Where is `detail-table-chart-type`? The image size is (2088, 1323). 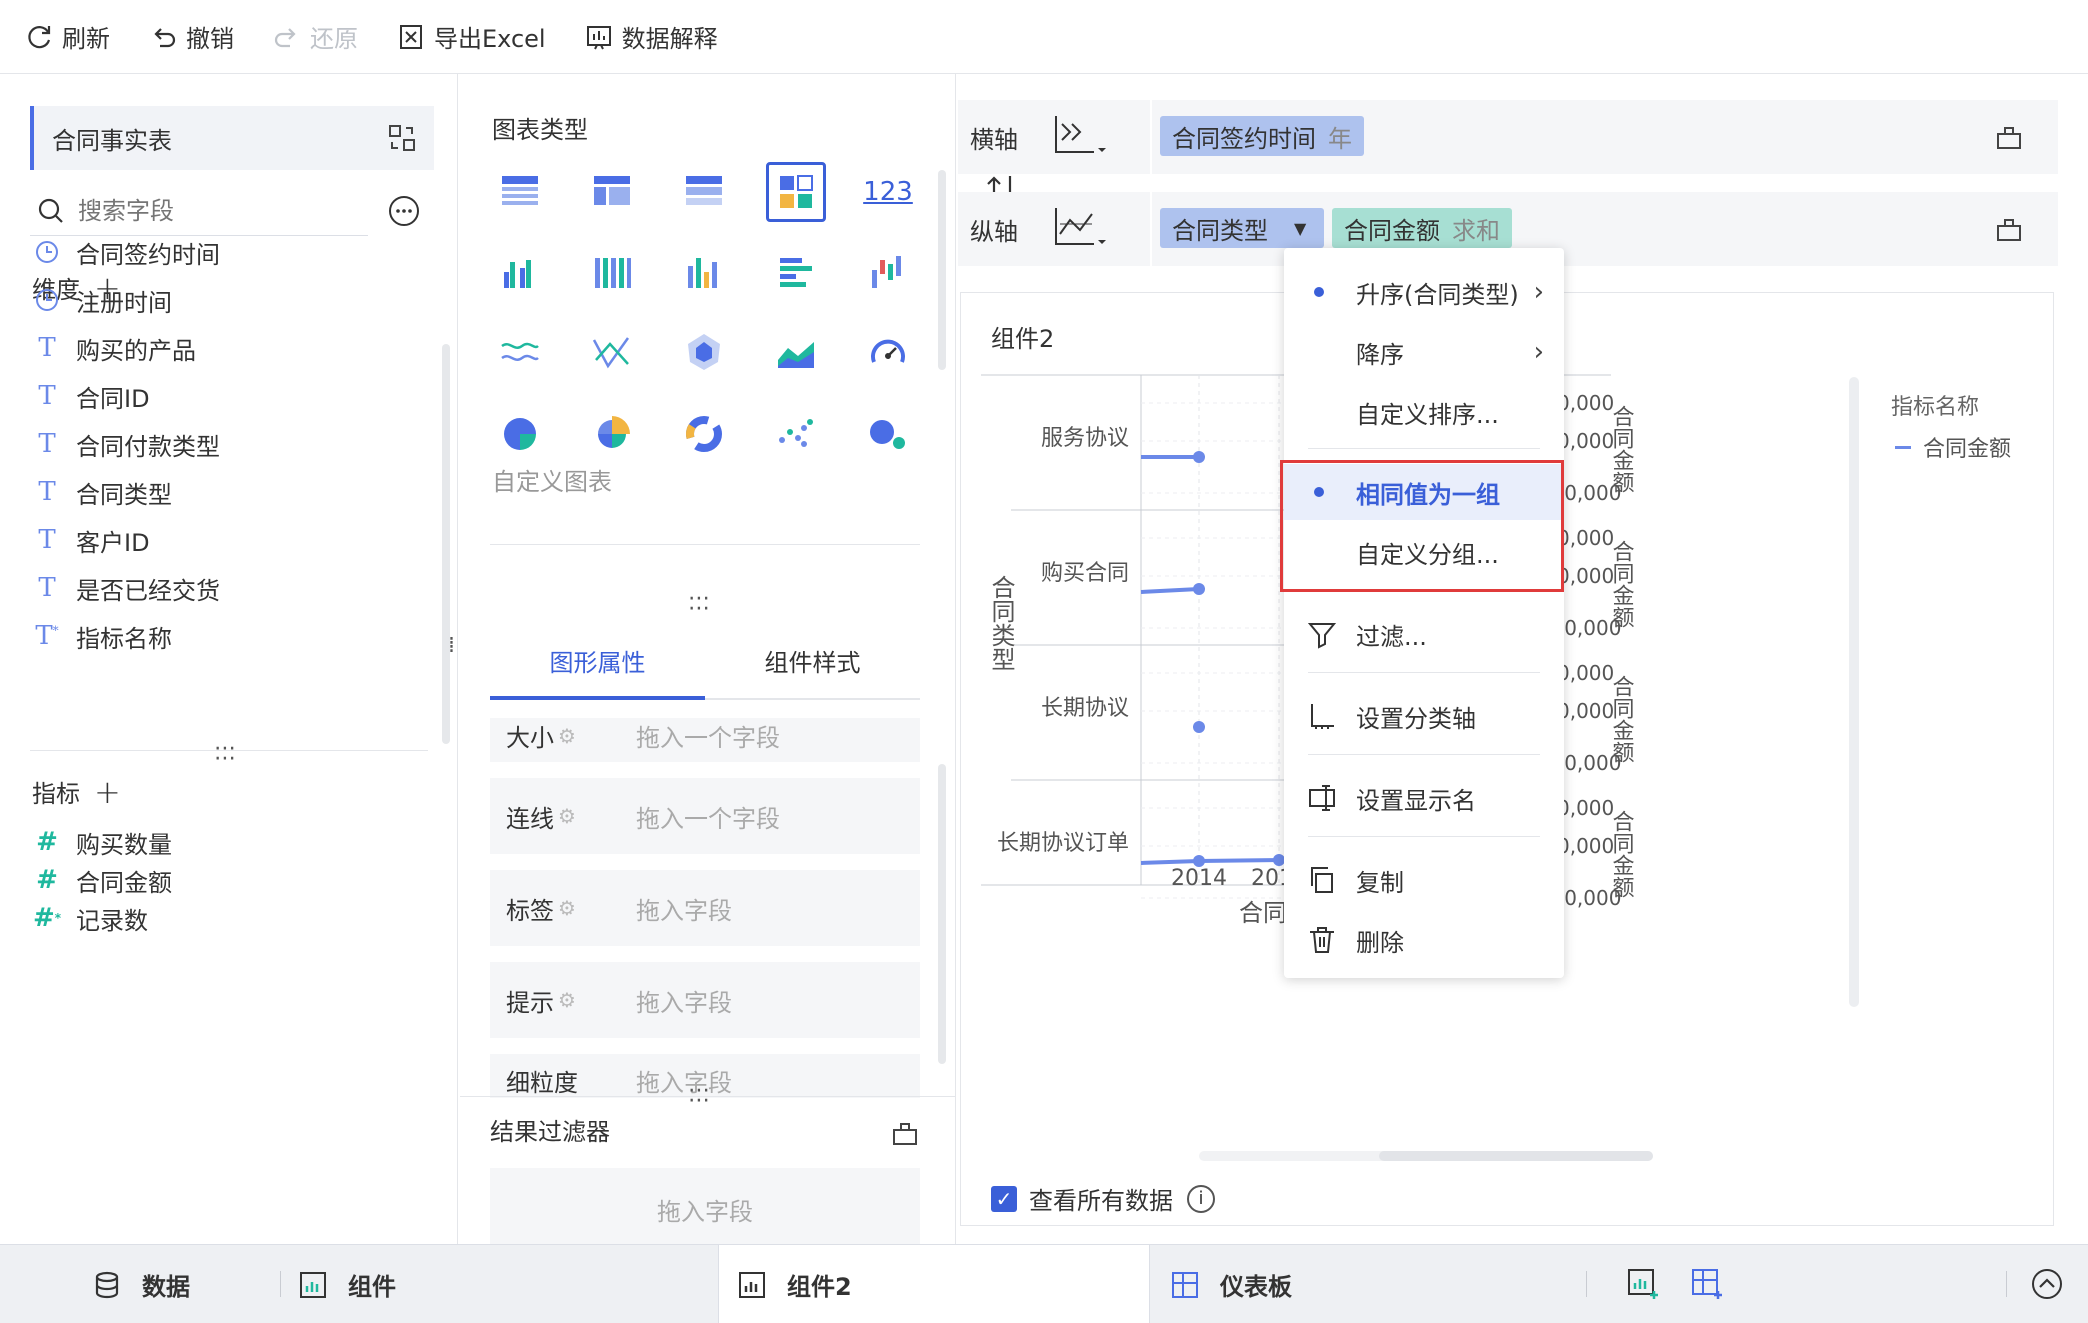 detail-table-chart-type is located at coordinates (704, 192).